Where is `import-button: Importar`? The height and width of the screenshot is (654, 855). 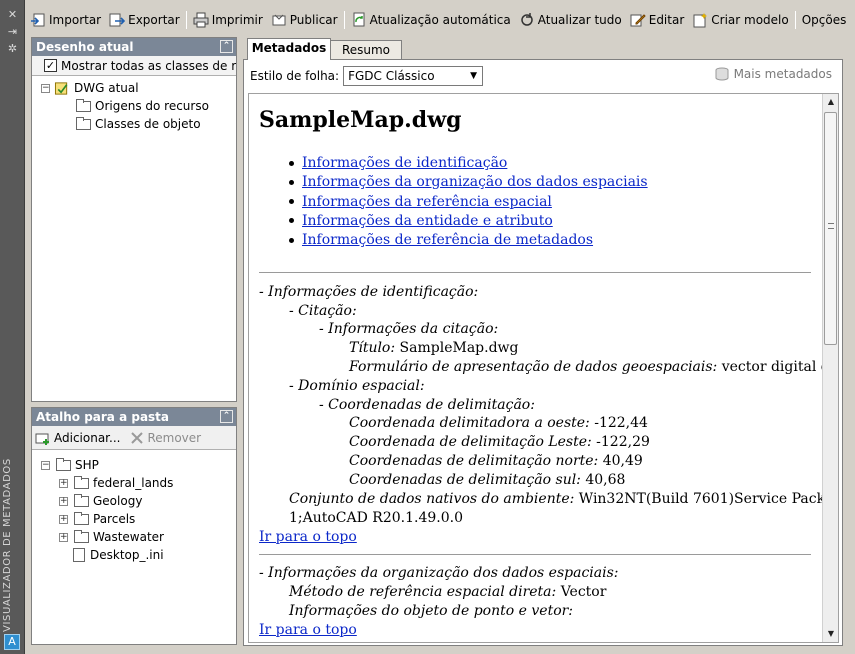 import-button: Importar is located at coordinates (65, 20).